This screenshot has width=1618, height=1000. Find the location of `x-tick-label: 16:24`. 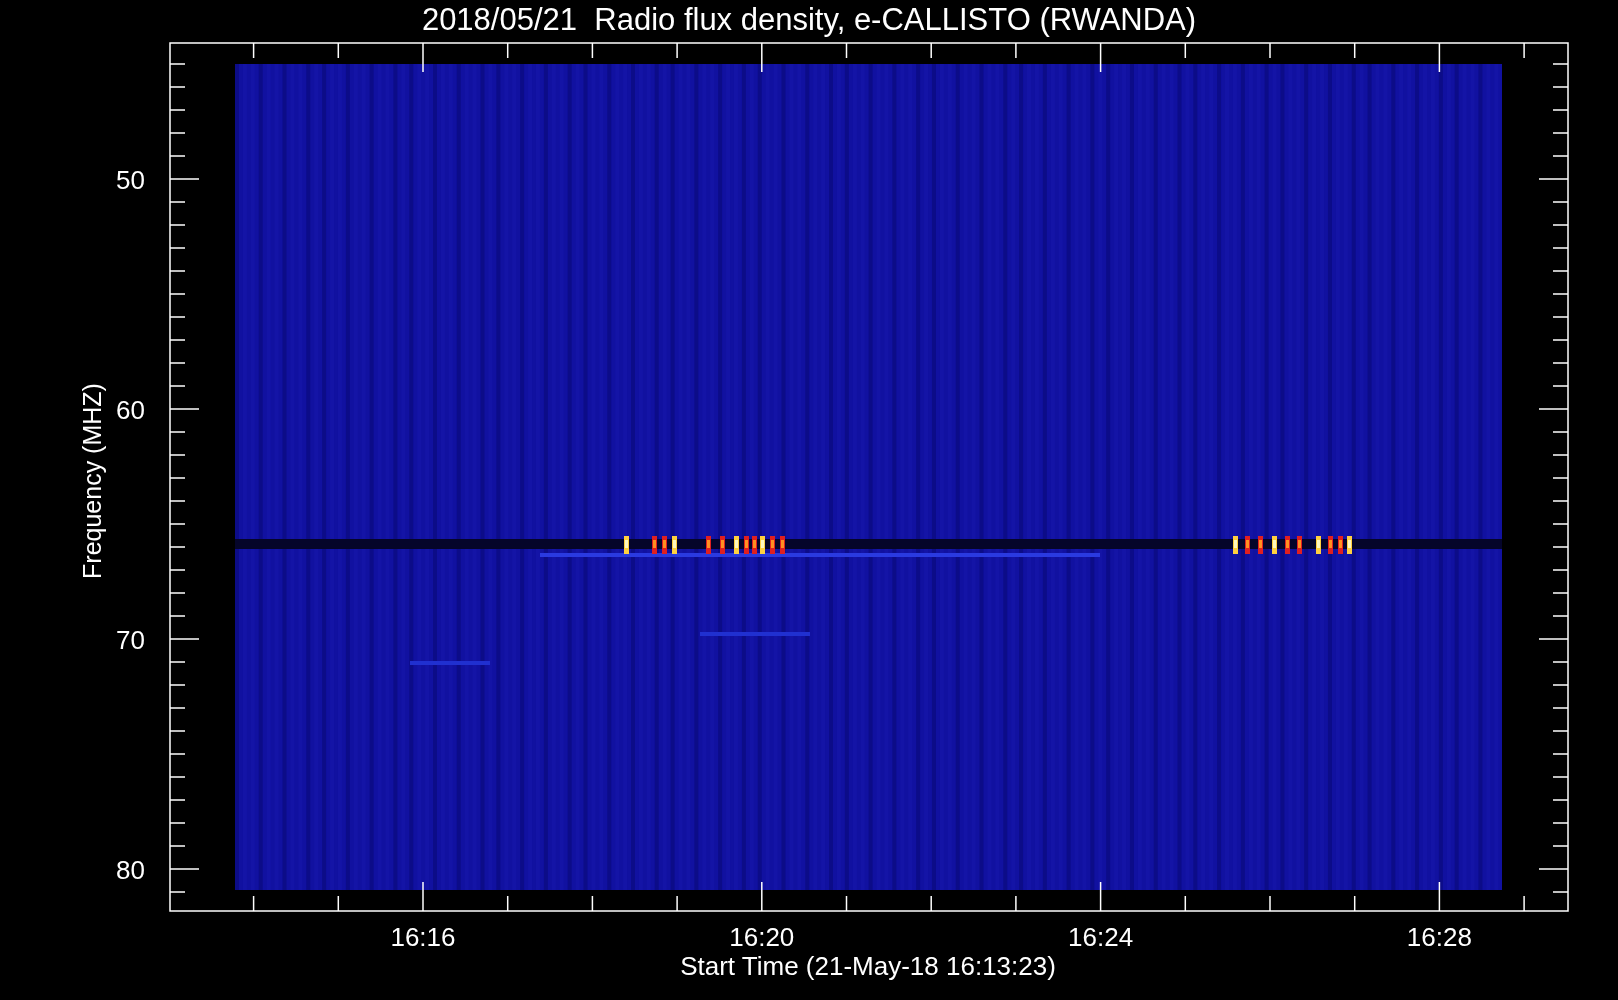

x-tick-label: 16:24 is located at coordinates (1101, 937).